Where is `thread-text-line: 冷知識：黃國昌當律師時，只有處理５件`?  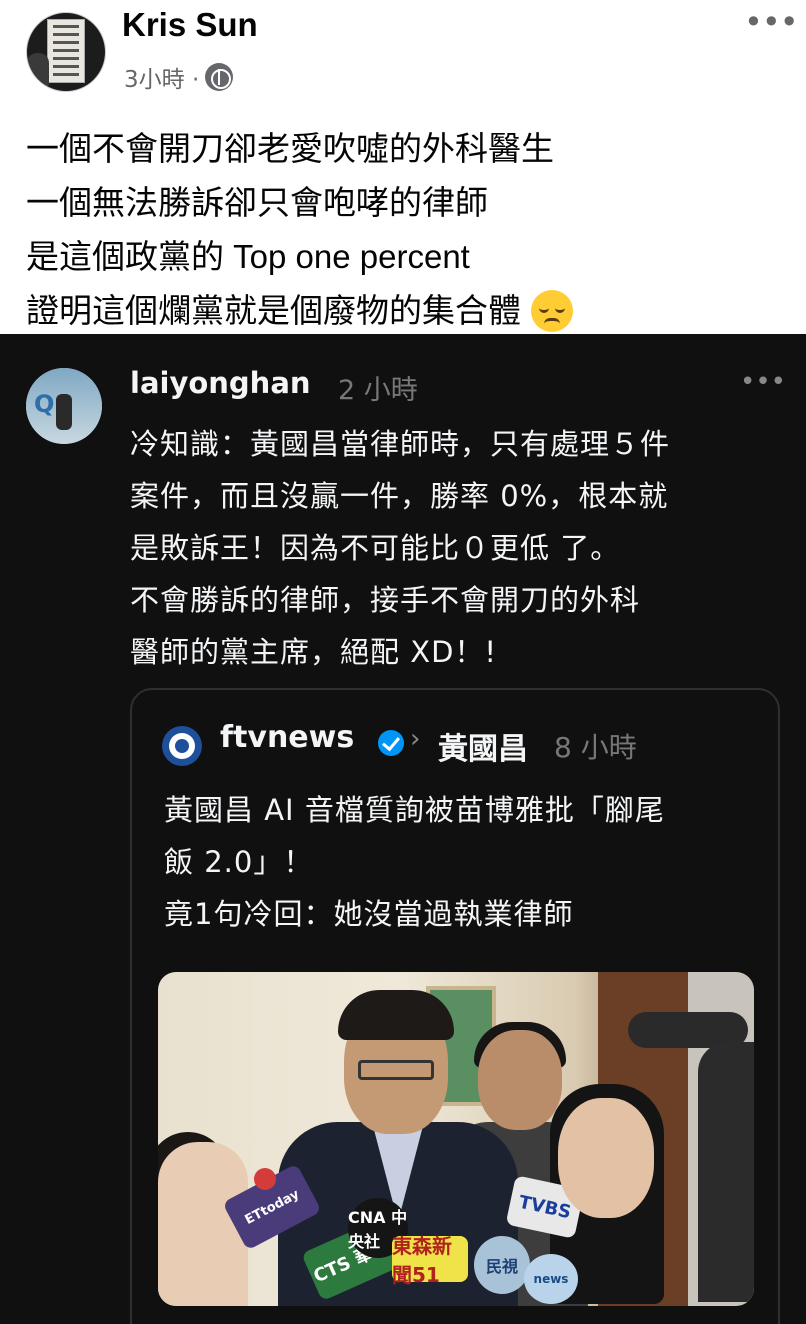 thread-text-line: 冷知識：黃國昌當律師時，只有處理５件 is located at coordinates (400, 444).